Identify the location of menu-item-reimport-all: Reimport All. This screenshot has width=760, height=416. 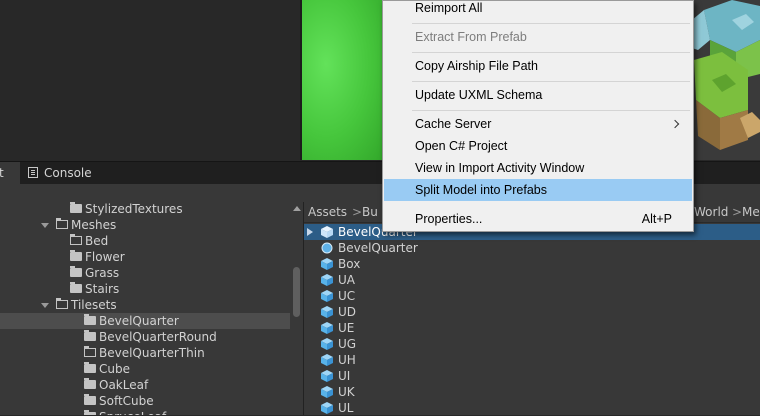
(538, 9).